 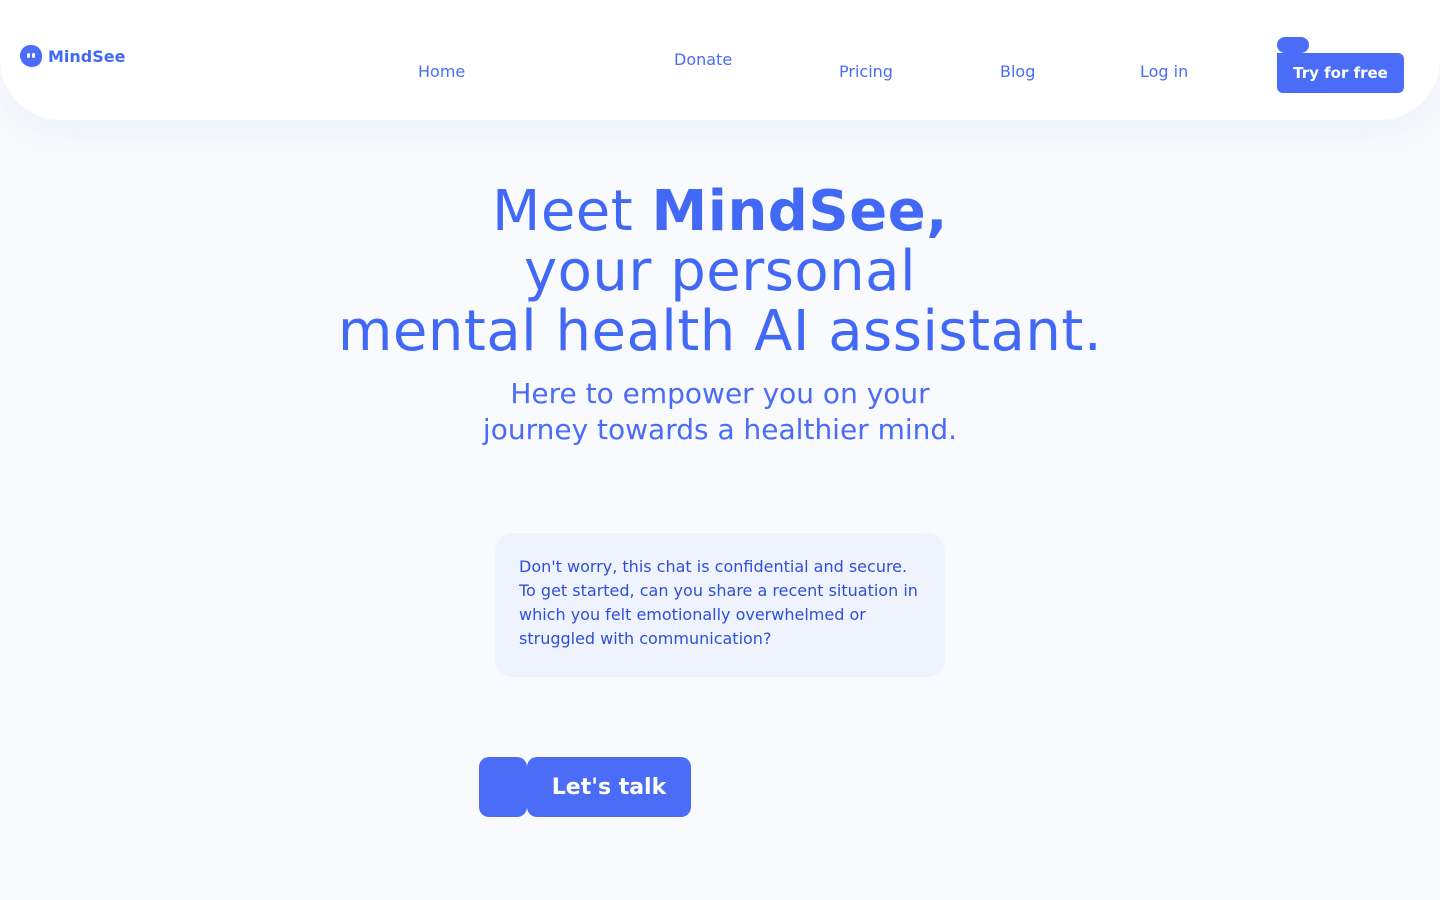 I want to click on nav-login-link: Log in, so click(x=1164, y=71).